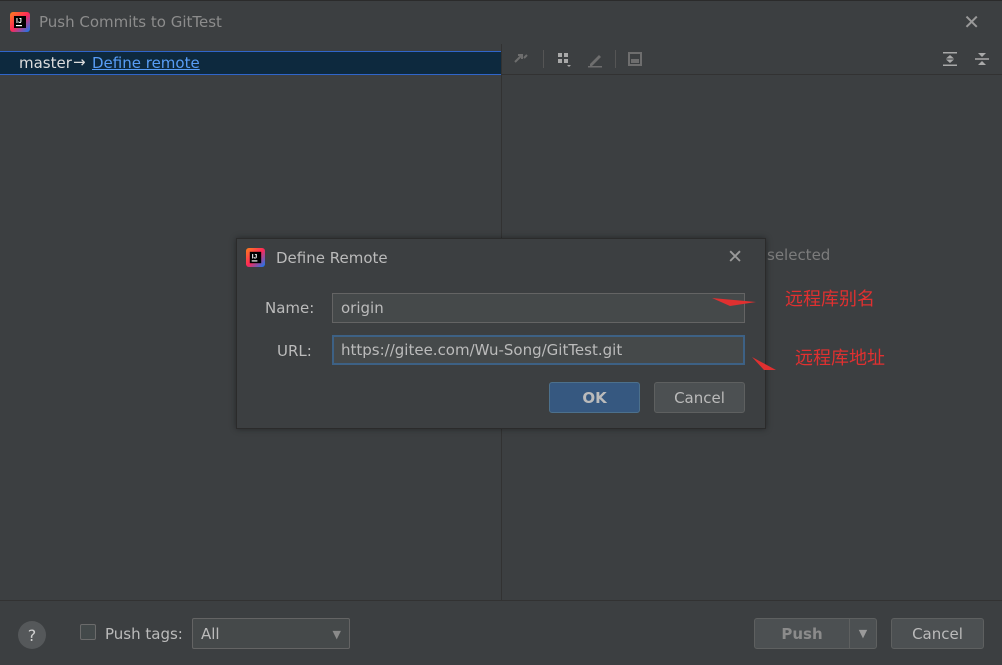 This screenshot has width=1002, height=665. I want to click on window-title: Push Commits to GitTest, so click(130, 22).